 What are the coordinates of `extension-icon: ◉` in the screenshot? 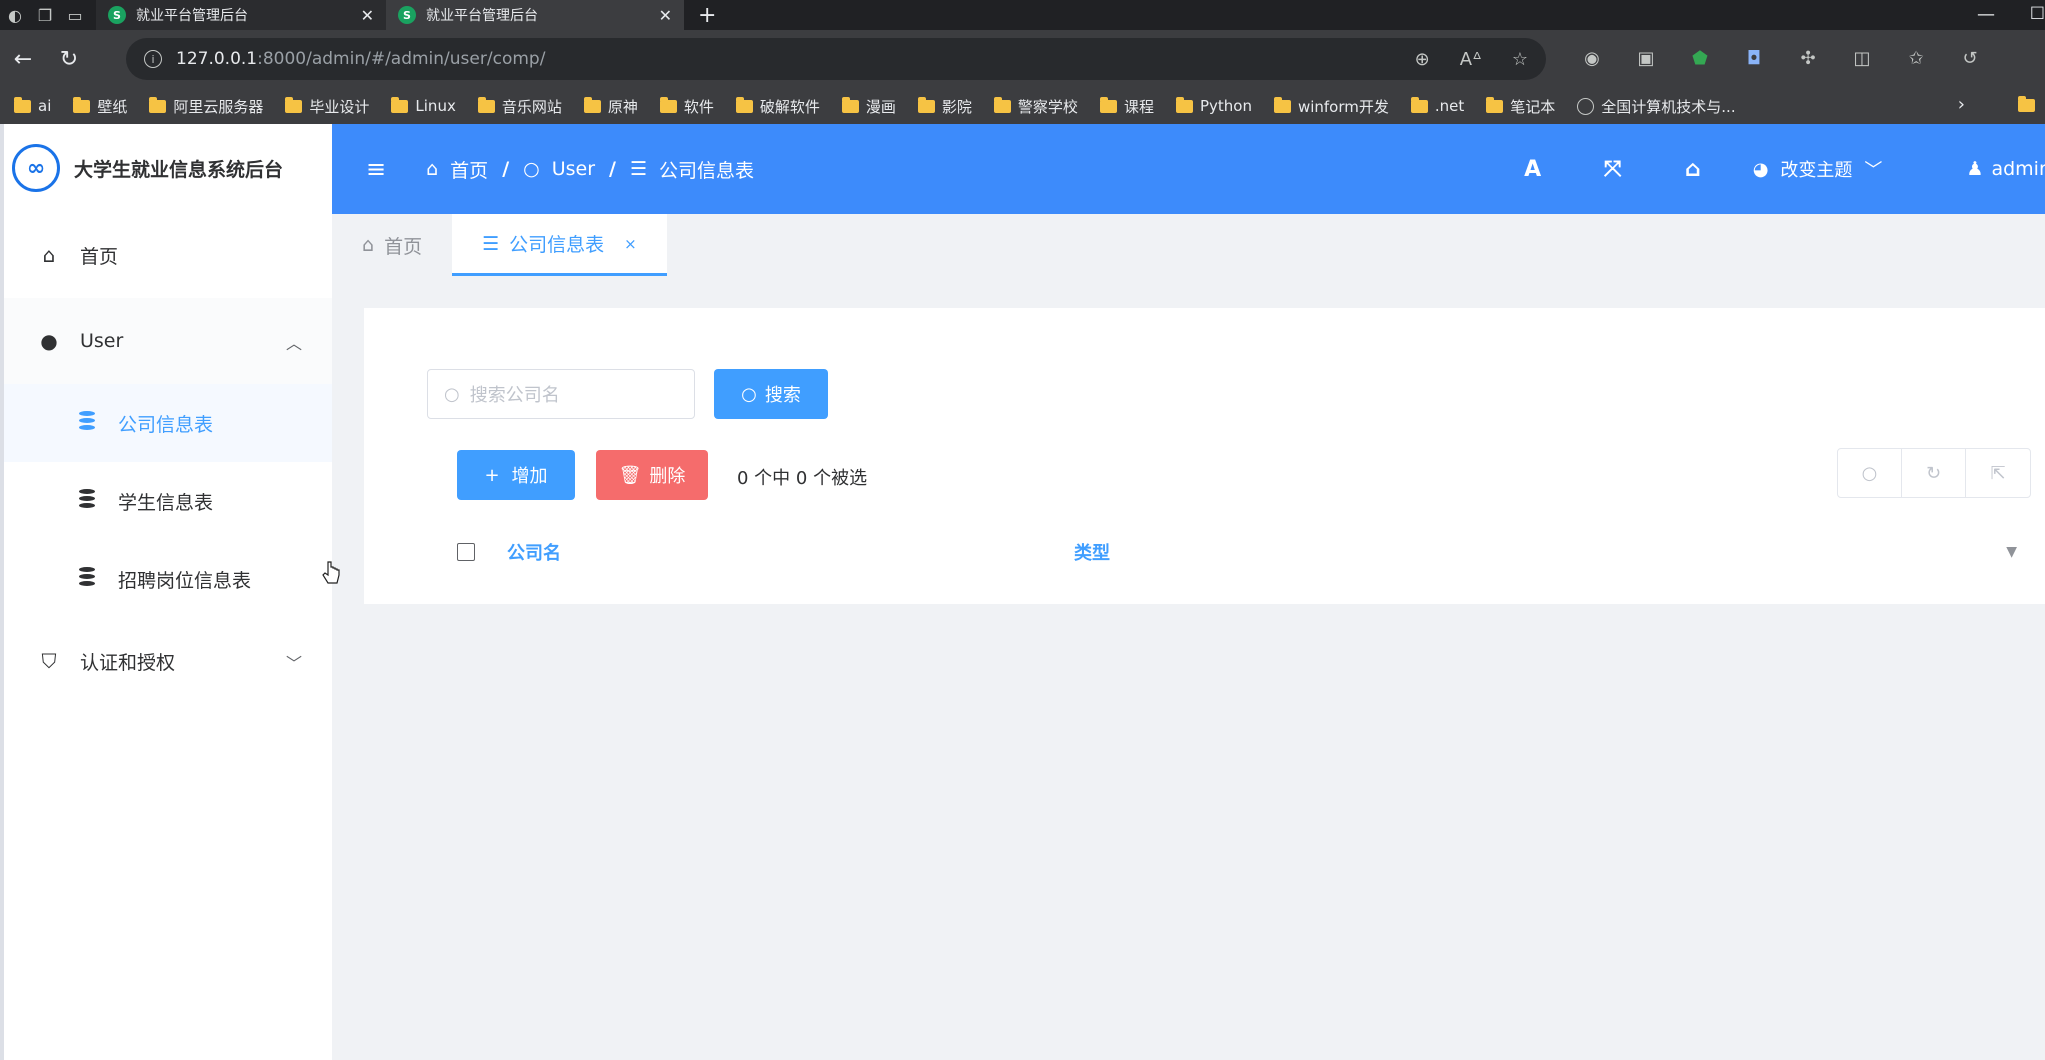 It's located at (1592, 58).